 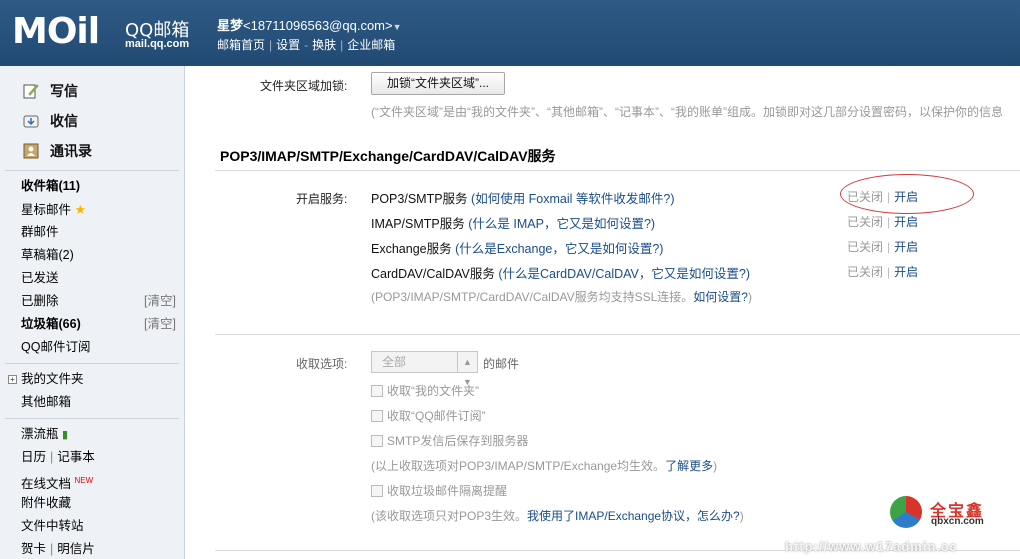 I want to click on watermark-logo-icon, so click(x=906, y=512).